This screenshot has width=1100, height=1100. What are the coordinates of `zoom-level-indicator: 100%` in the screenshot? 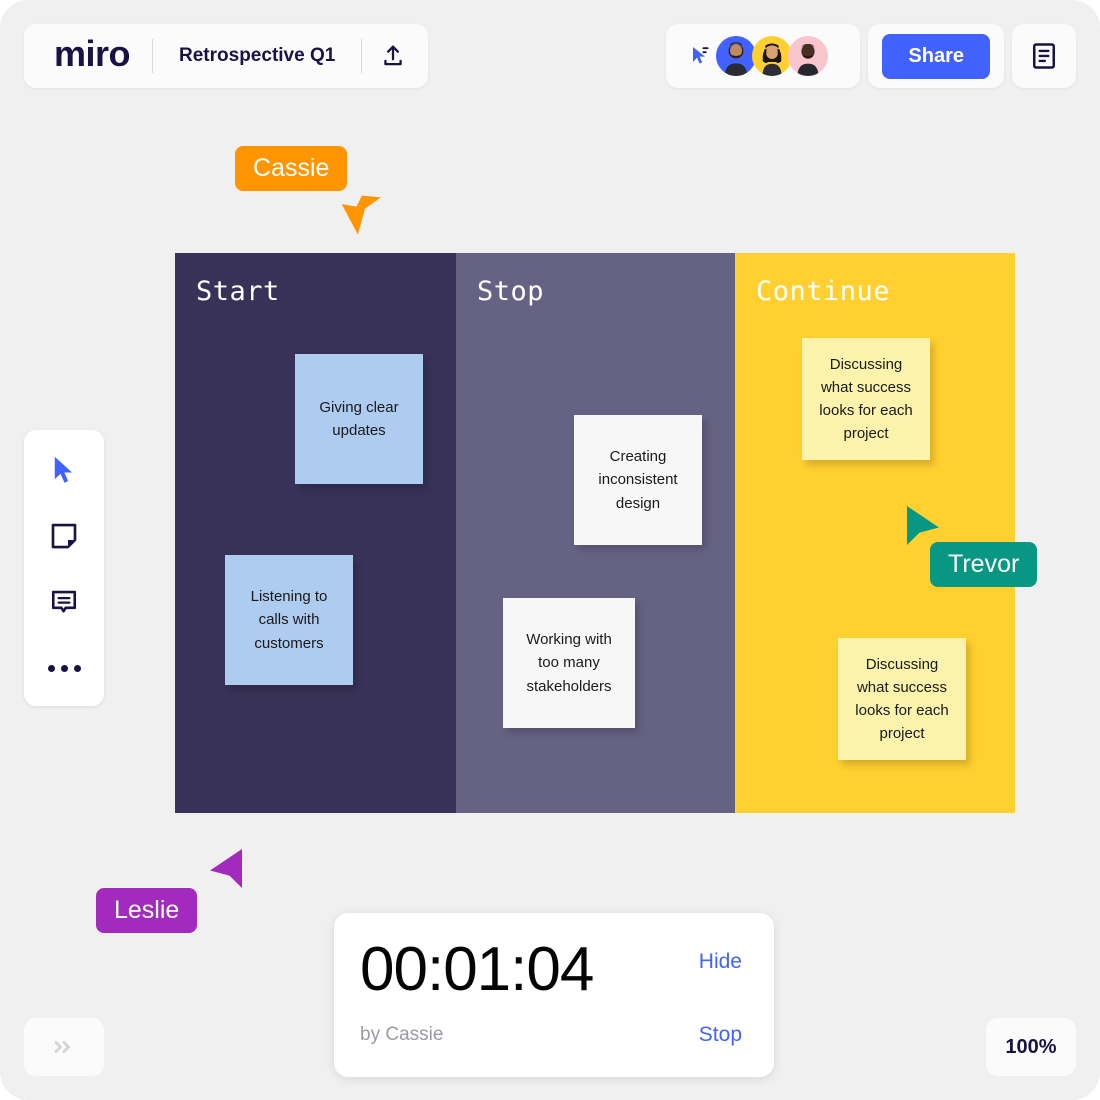 It's located at (1031, 1047).